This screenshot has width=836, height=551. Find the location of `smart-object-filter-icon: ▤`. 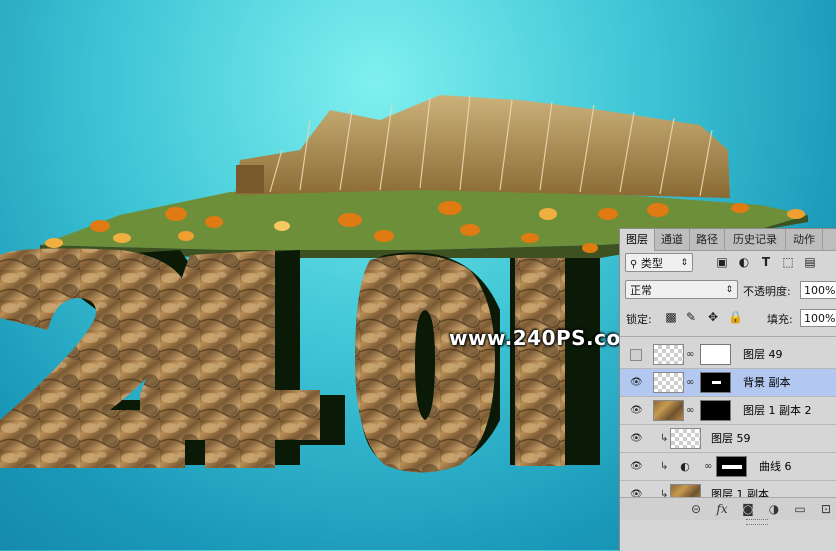

smart-object-filter-icon: ▤ is located at coordinates (810, 262).